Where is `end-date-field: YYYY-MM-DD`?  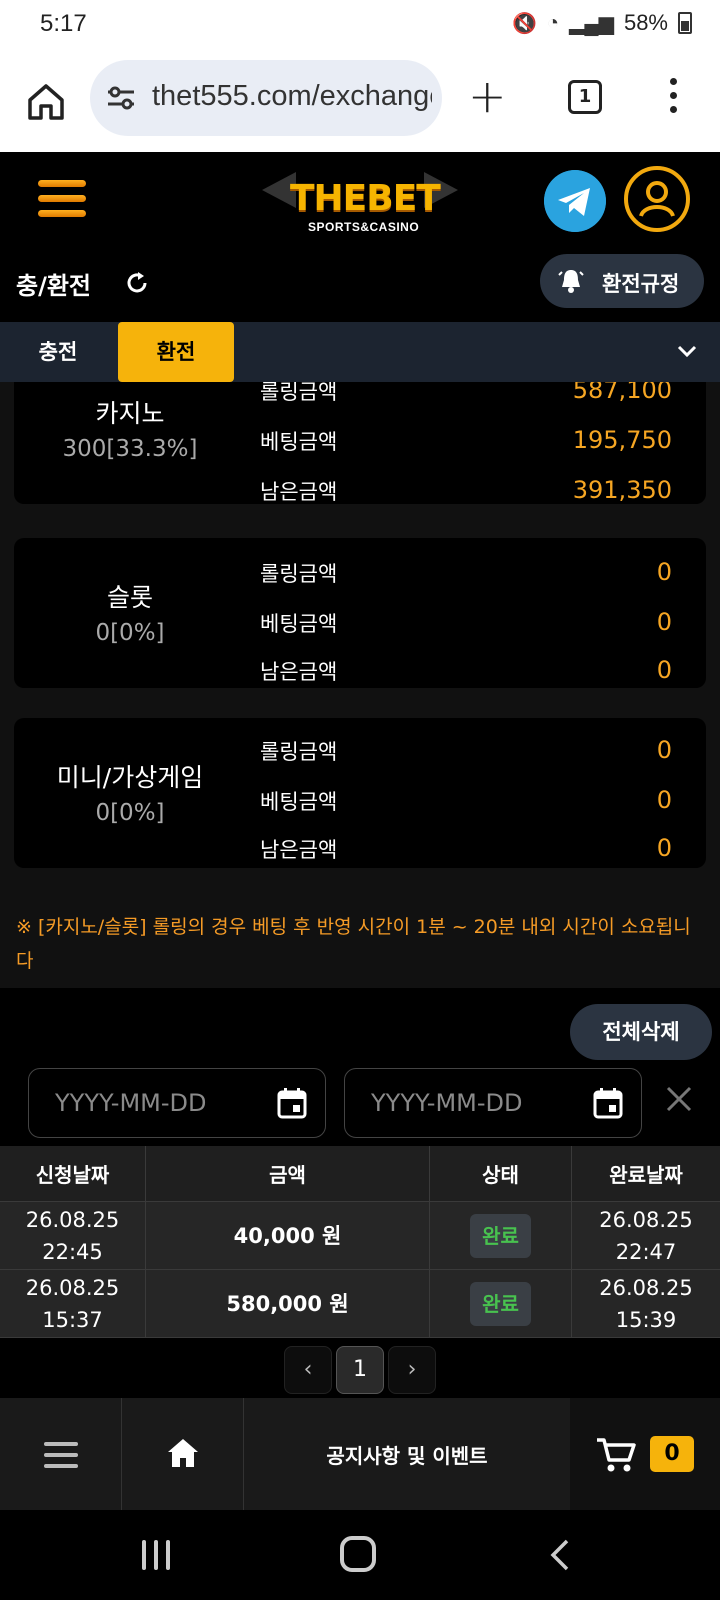
end-date-field: YYYY-MM-DD is located at coordinates (493, 1103).